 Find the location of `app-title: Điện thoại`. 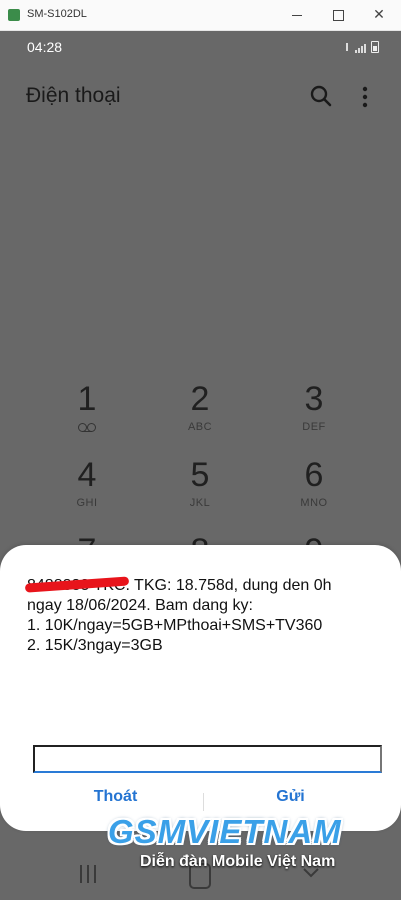

app-title: Điện thoại is located at coordinates (73, 95).